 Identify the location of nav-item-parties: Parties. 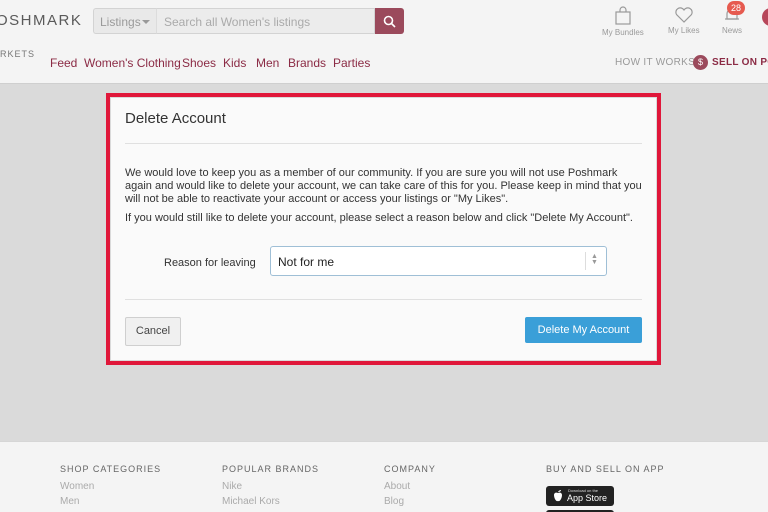
(351, 63).